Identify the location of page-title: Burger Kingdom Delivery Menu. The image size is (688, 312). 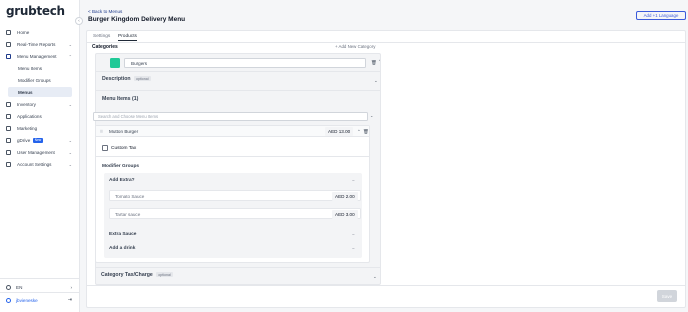
(137, 19).